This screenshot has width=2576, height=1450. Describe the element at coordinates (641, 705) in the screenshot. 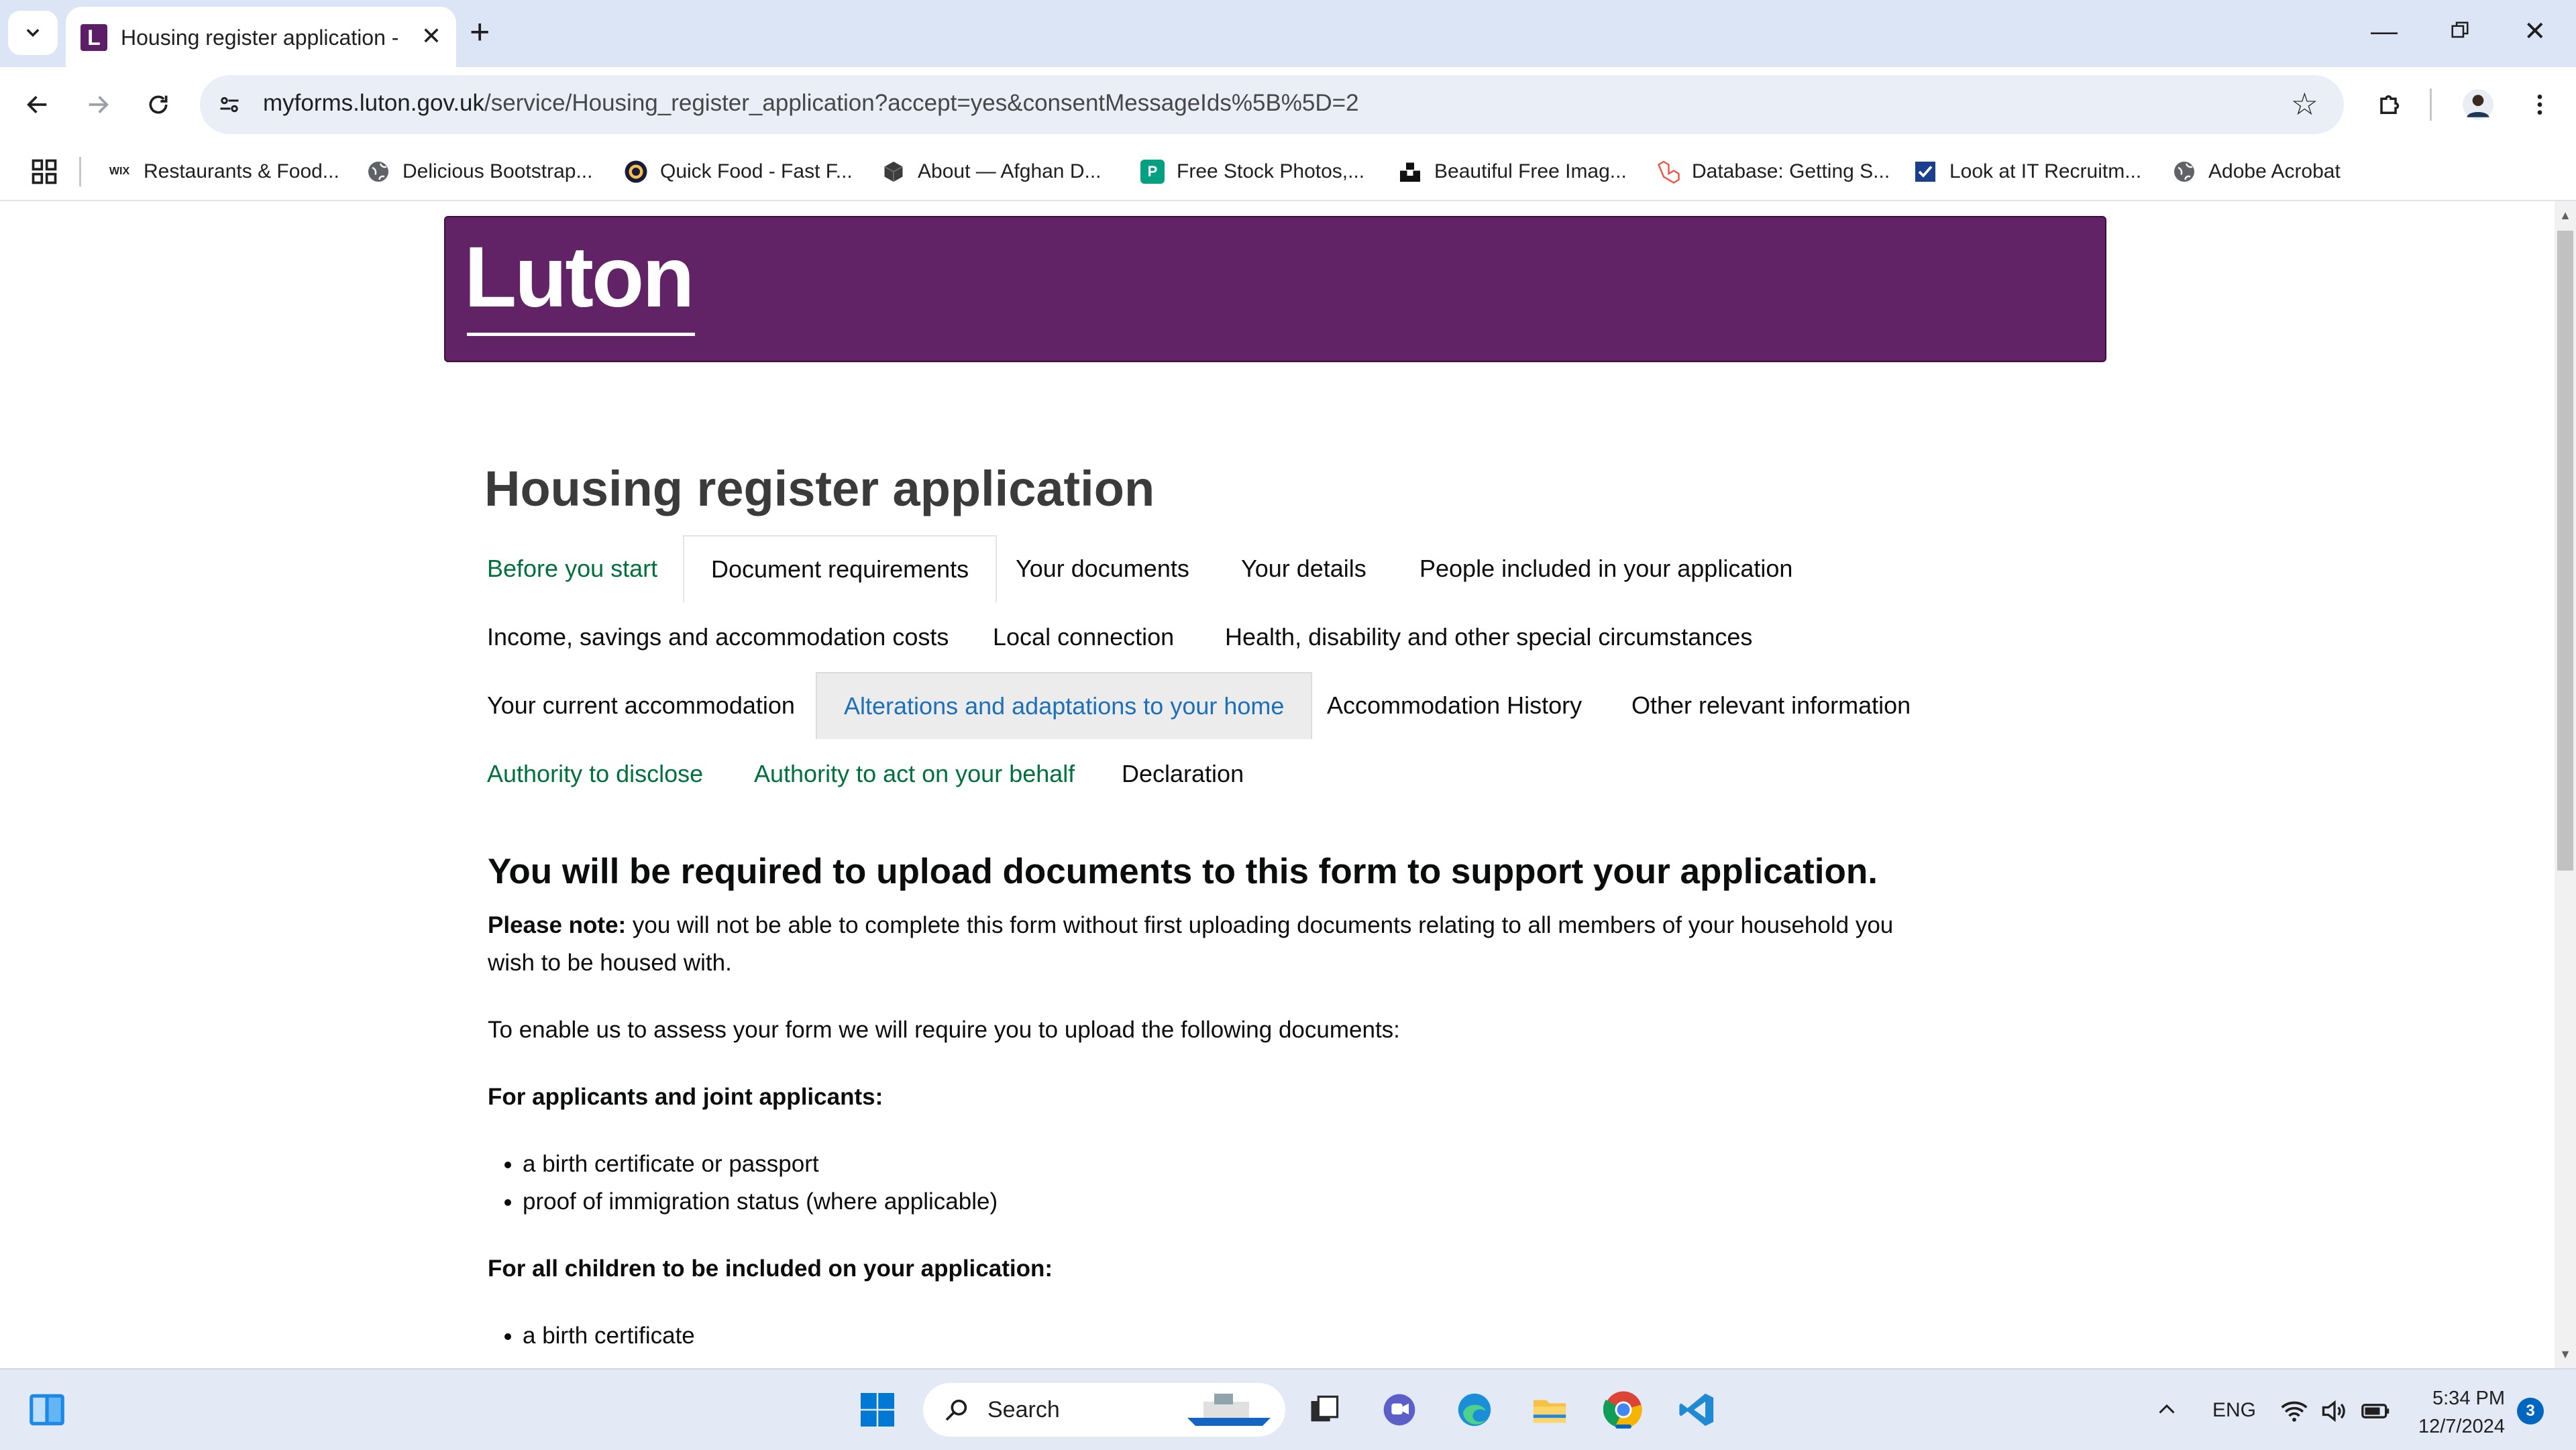

I see `nav-tab-current-accommodation: Your current accommodation` at that location.